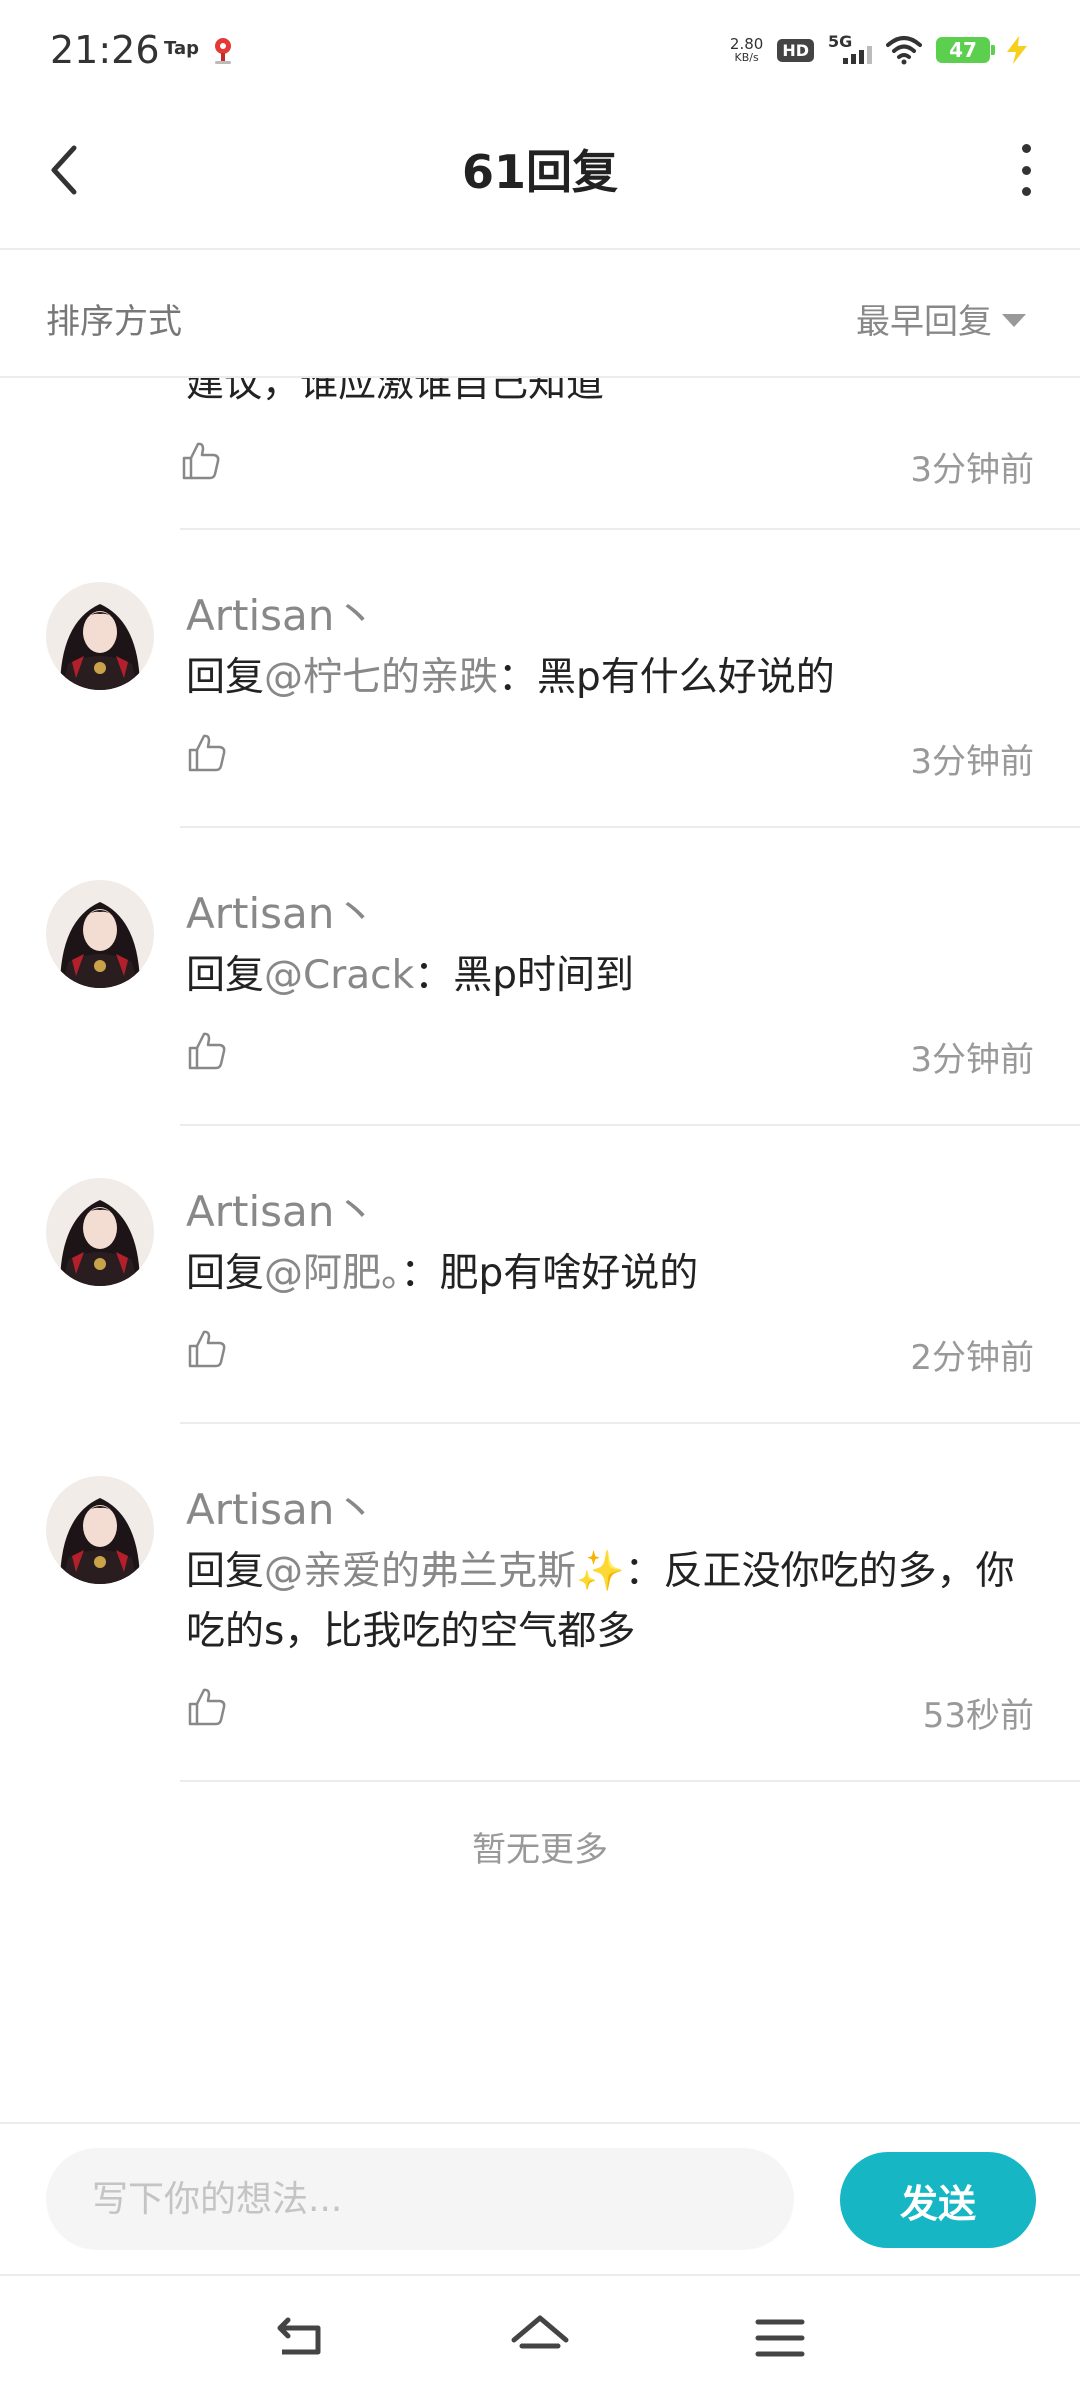 The image size is (1080, 2400). What do you see at coordinates (540, 315) in the screenshot?
I see `sort-bar: 排序方式 最早回复` at bounding box center [540, 315].